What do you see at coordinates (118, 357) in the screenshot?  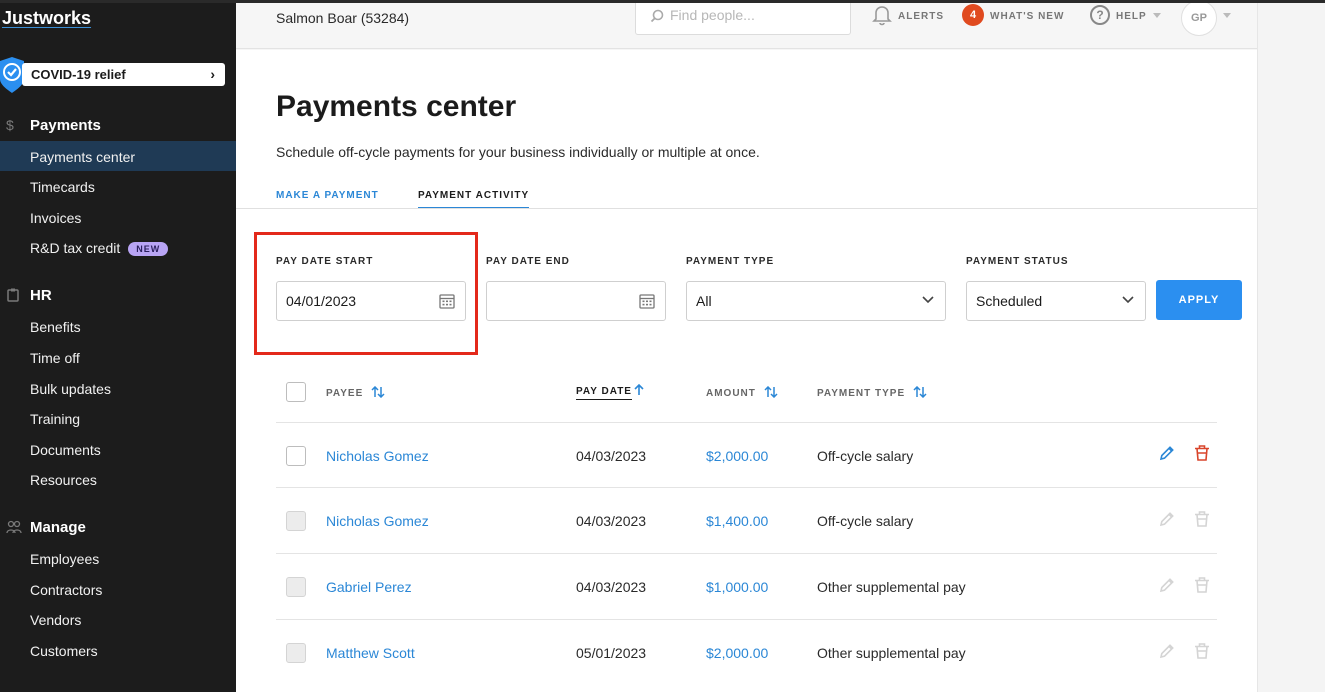 I see `sidebar-item-time-off: Time off` at bounding box center [118, 357].